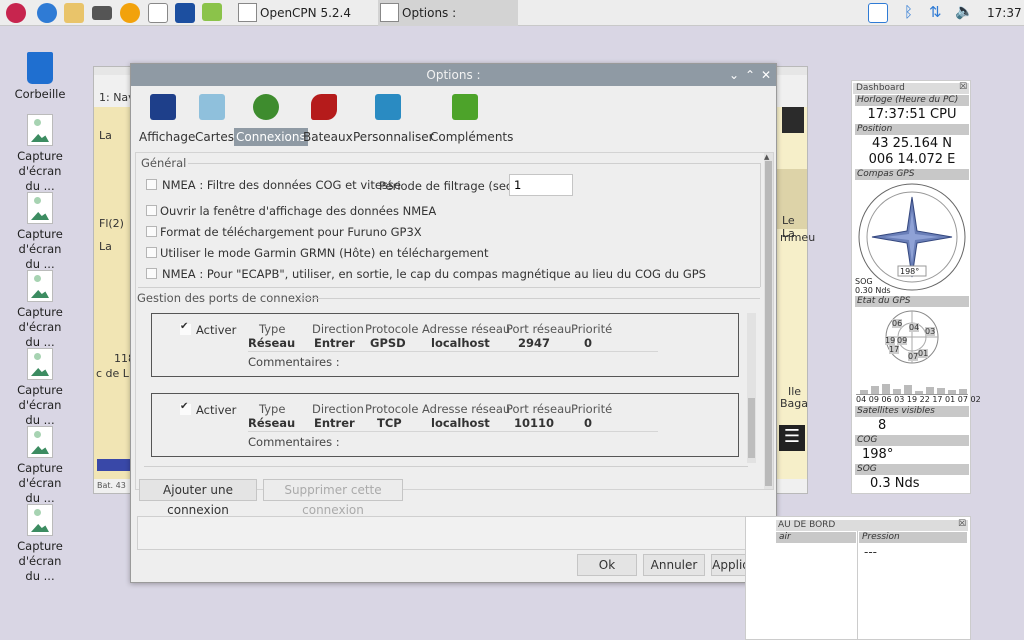 The height and width of the screenshot is (640, 1024). What do you see at coordinates (935, 12) in the screenshot?
I see `network-arrows-icon: ⇅` at bounding box center [935, 12].